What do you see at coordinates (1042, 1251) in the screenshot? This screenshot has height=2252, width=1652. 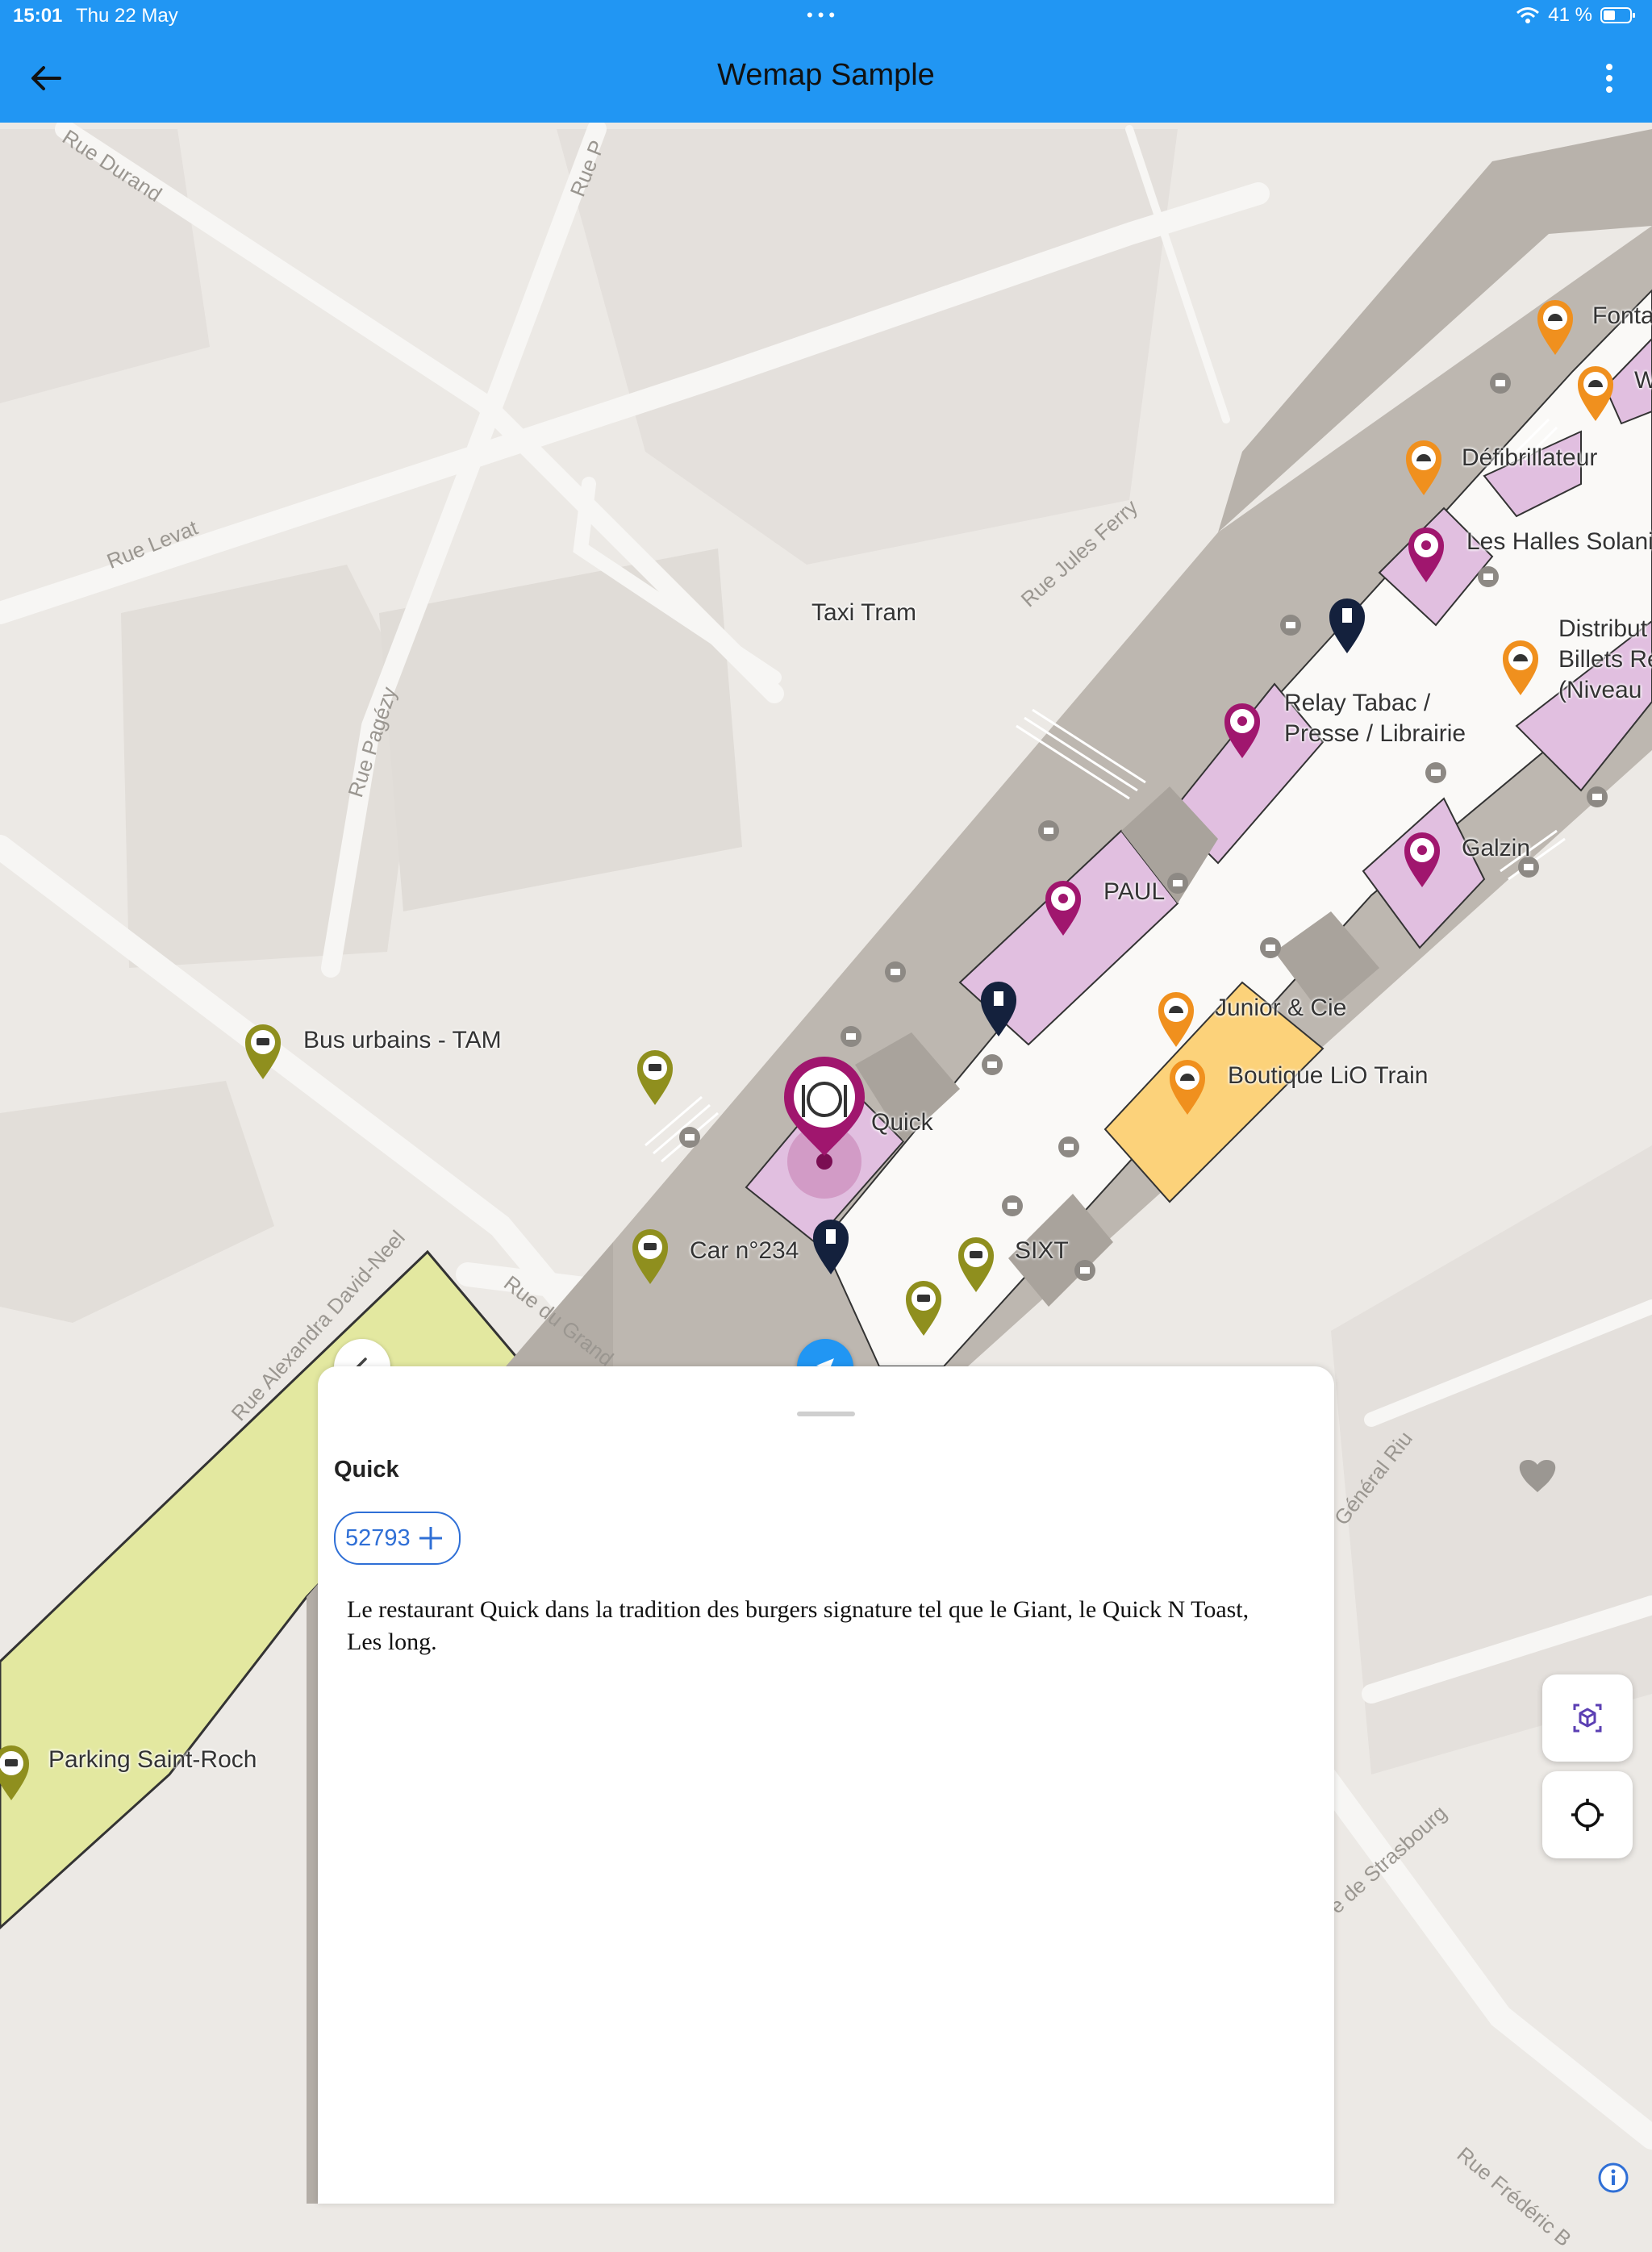 I see `poi-label-sixt: SIXT` at bounding box center [1042, 1251].